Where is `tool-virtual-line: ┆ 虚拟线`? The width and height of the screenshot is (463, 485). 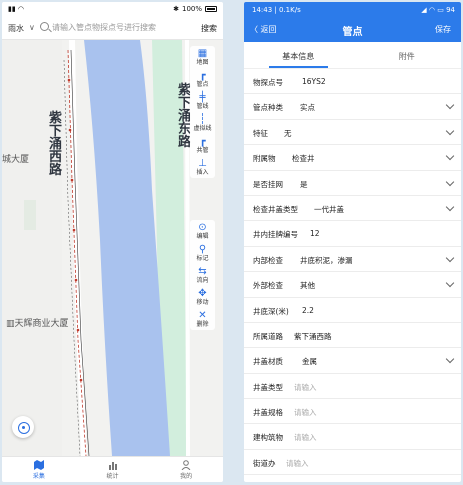 tool-virtual-line: ┆ 虚拟线 is located at coordinates (202, 123).